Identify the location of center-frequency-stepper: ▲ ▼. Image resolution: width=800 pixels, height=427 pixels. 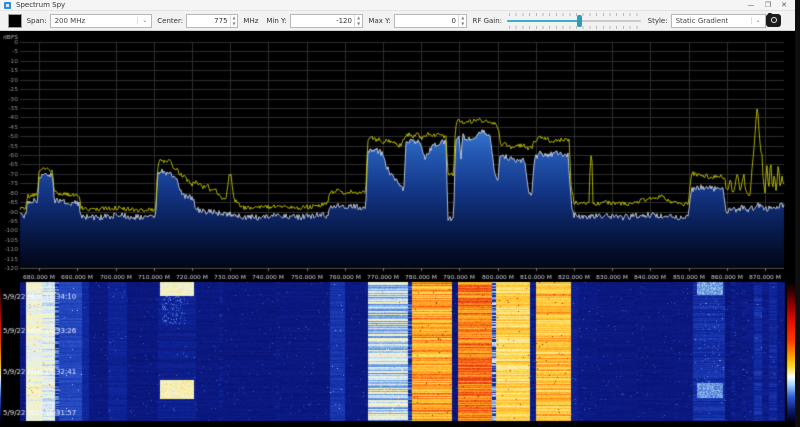
(212, 20).